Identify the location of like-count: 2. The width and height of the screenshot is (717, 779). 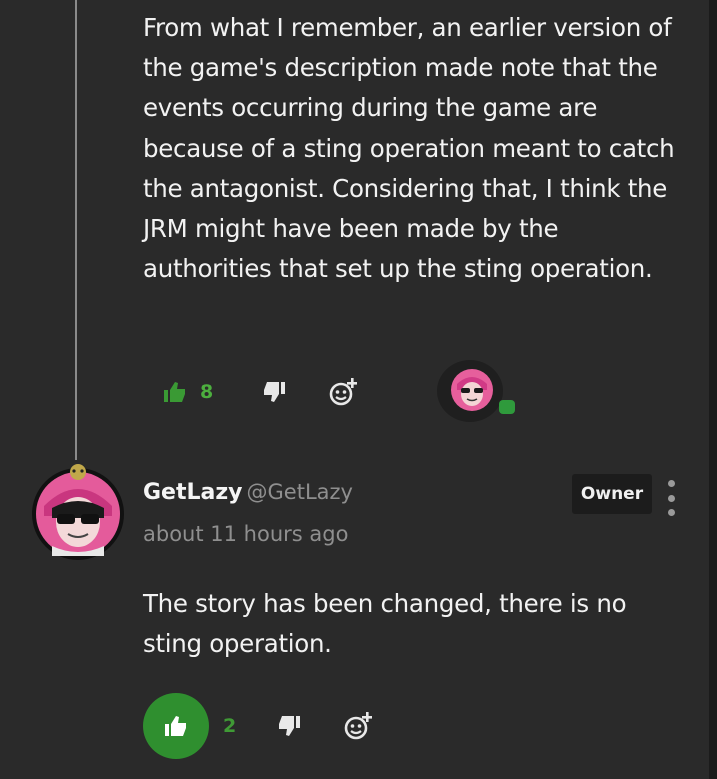
(230, 726).